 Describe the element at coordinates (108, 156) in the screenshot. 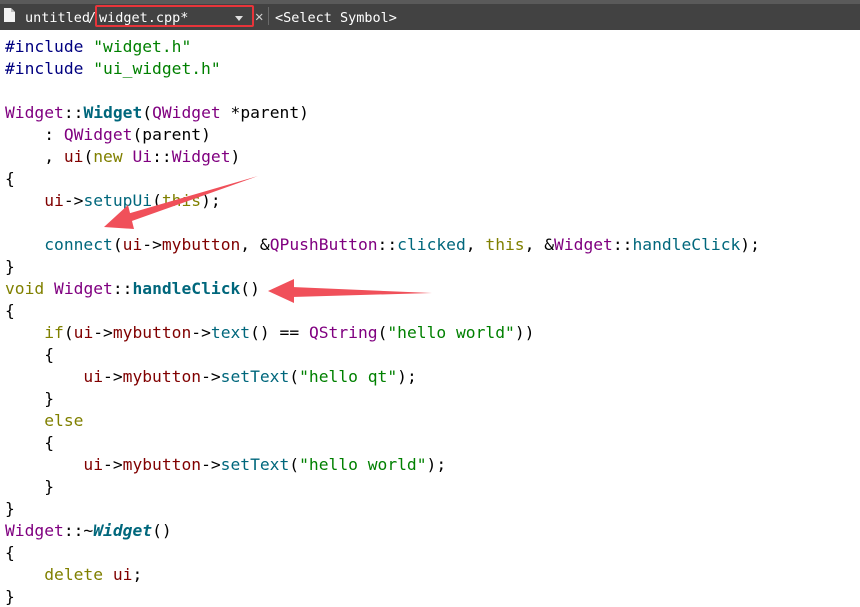

I see `code-token: new` at that location.